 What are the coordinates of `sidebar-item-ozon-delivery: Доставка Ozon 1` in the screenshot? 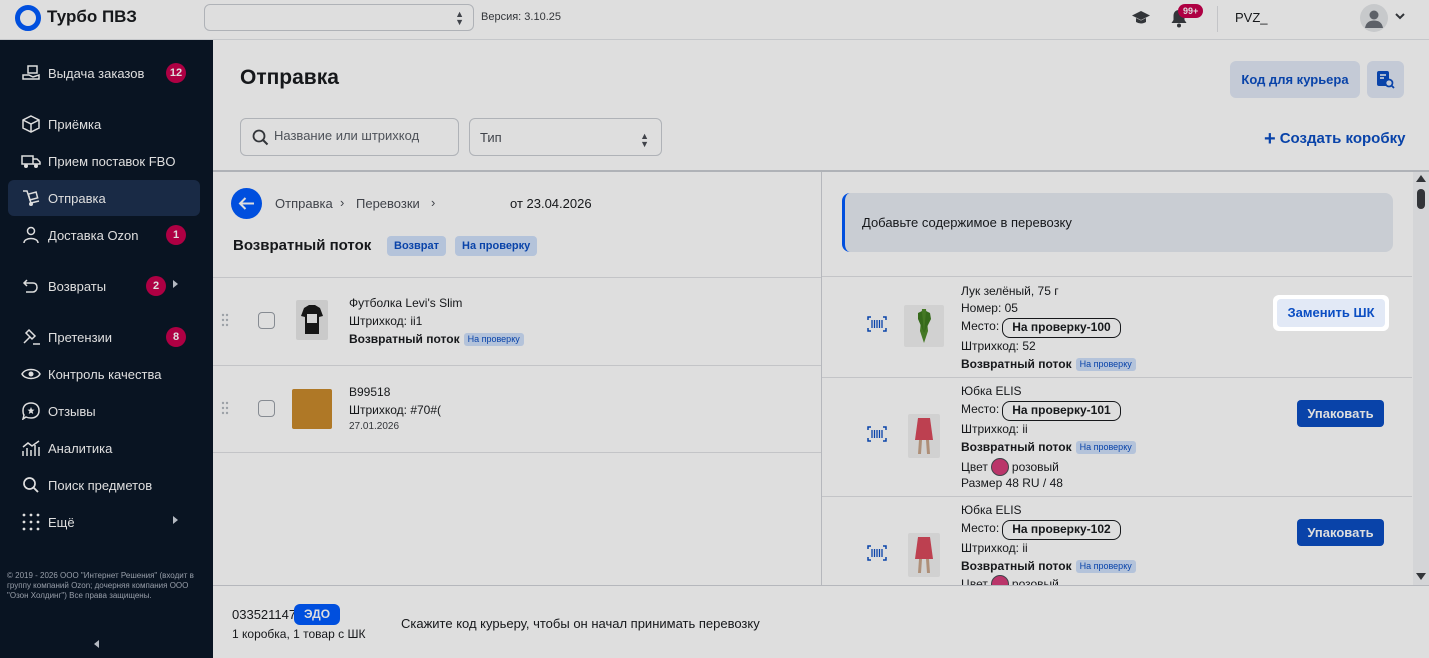 It's located at (104, 235).